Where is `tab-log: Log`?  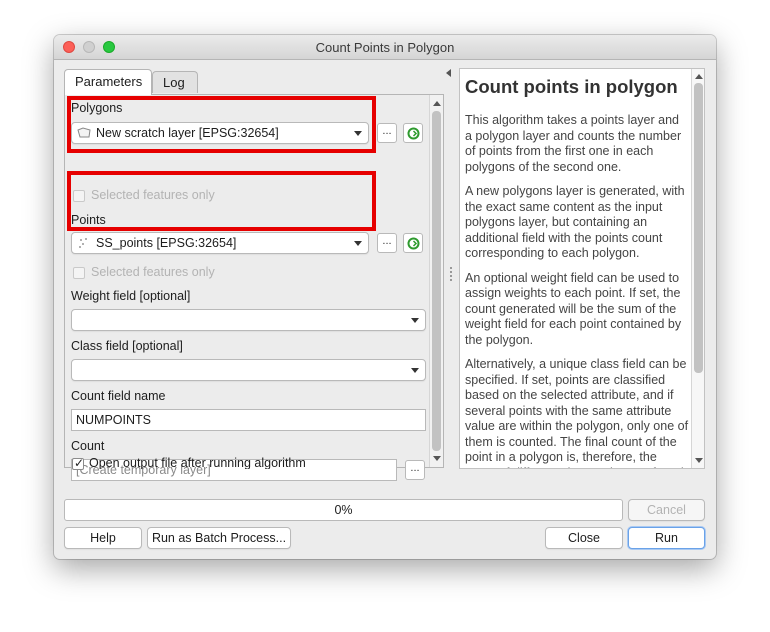
tab-log: Log is located at coordinates (175, 82).